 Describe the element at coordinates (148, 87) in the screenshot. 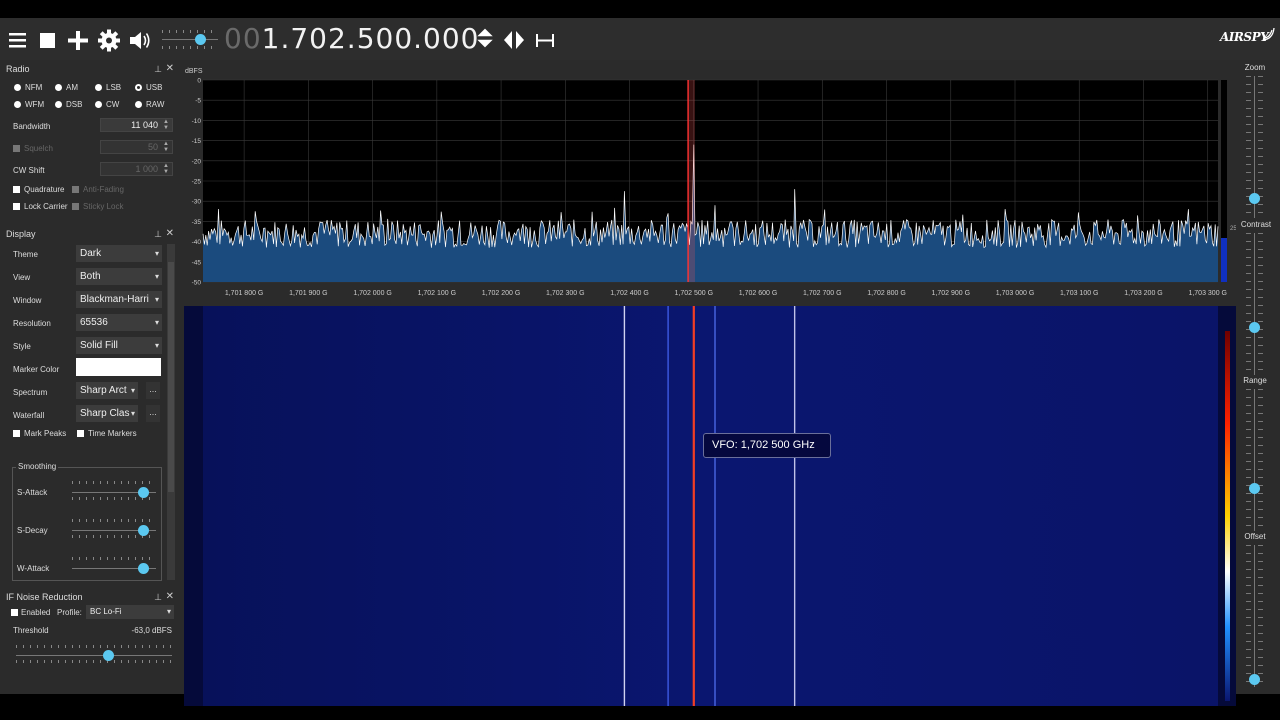

I see `mode-usb: USB` at that location.